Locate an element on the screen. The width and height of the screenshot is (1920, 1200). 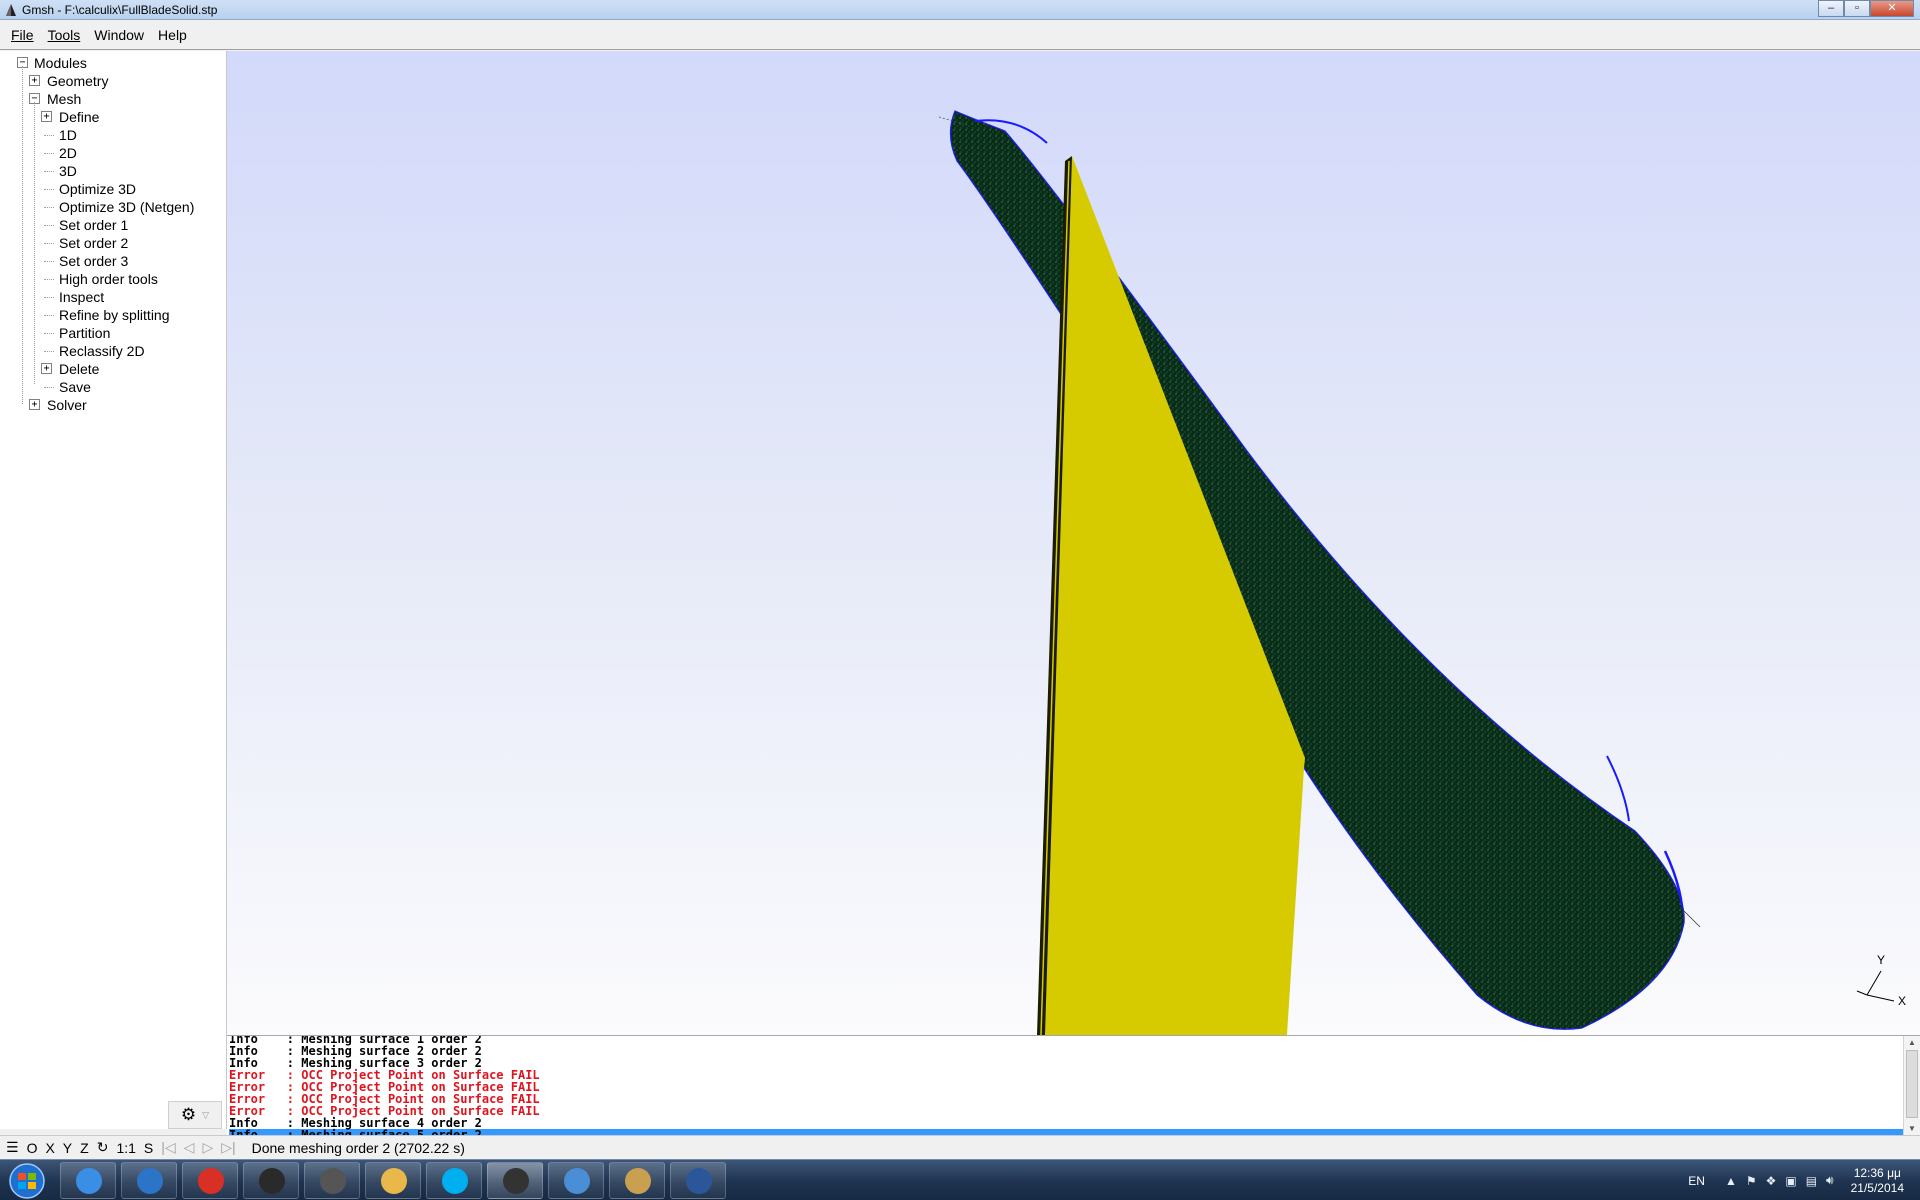
taskbar-skype-button is located at coordinates (454, 1180).